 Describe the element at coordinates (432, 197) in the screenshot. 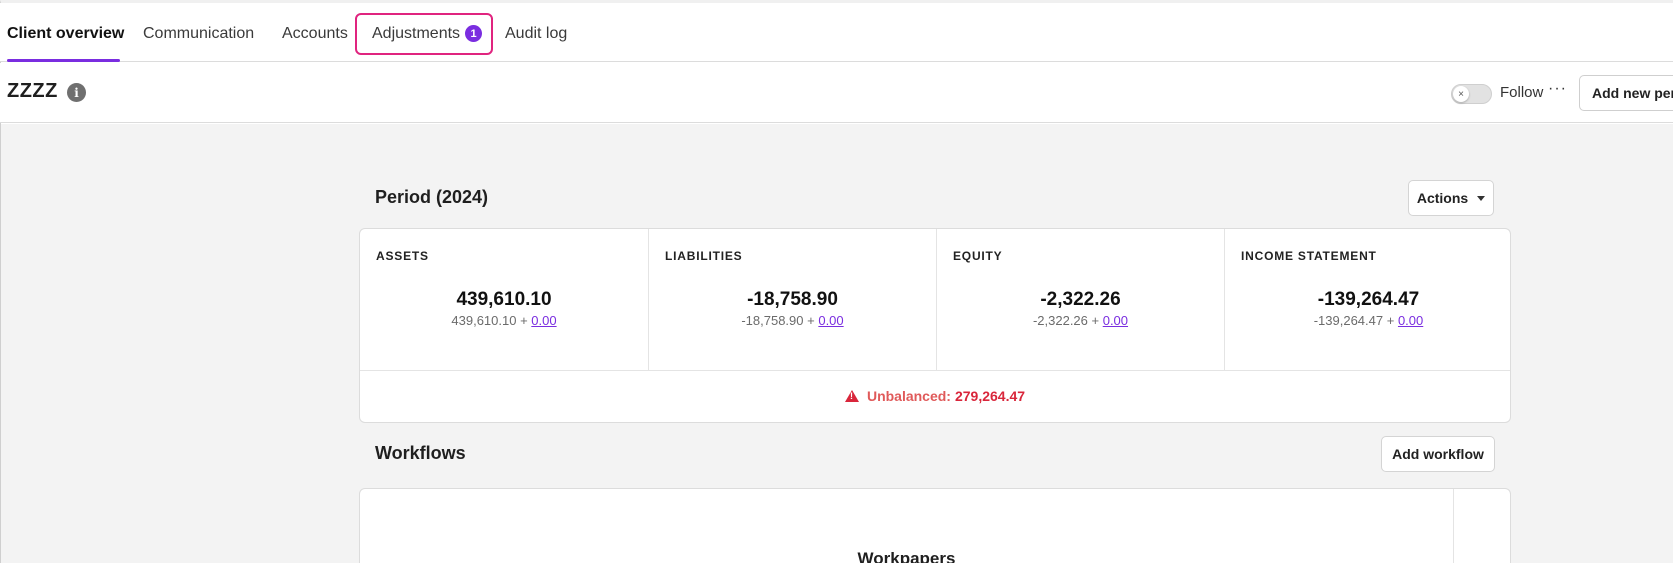

I see `period-title: Period (2024)` at that location.